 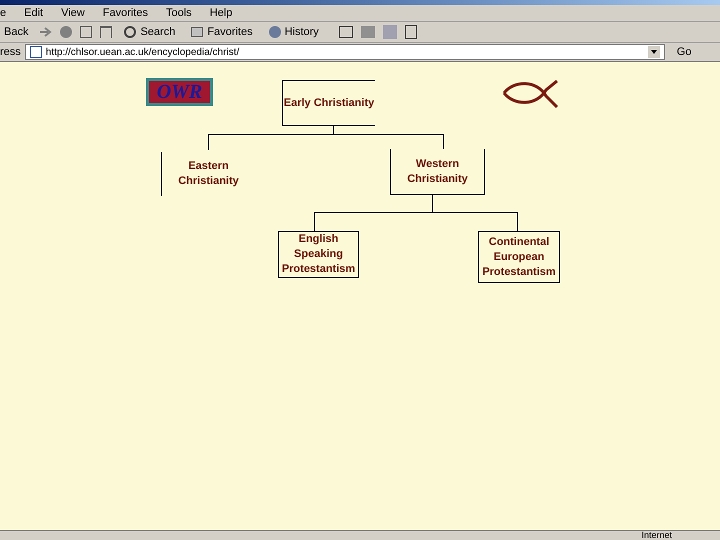 I want to click on address-label: ress, so click(x=10, y=52).